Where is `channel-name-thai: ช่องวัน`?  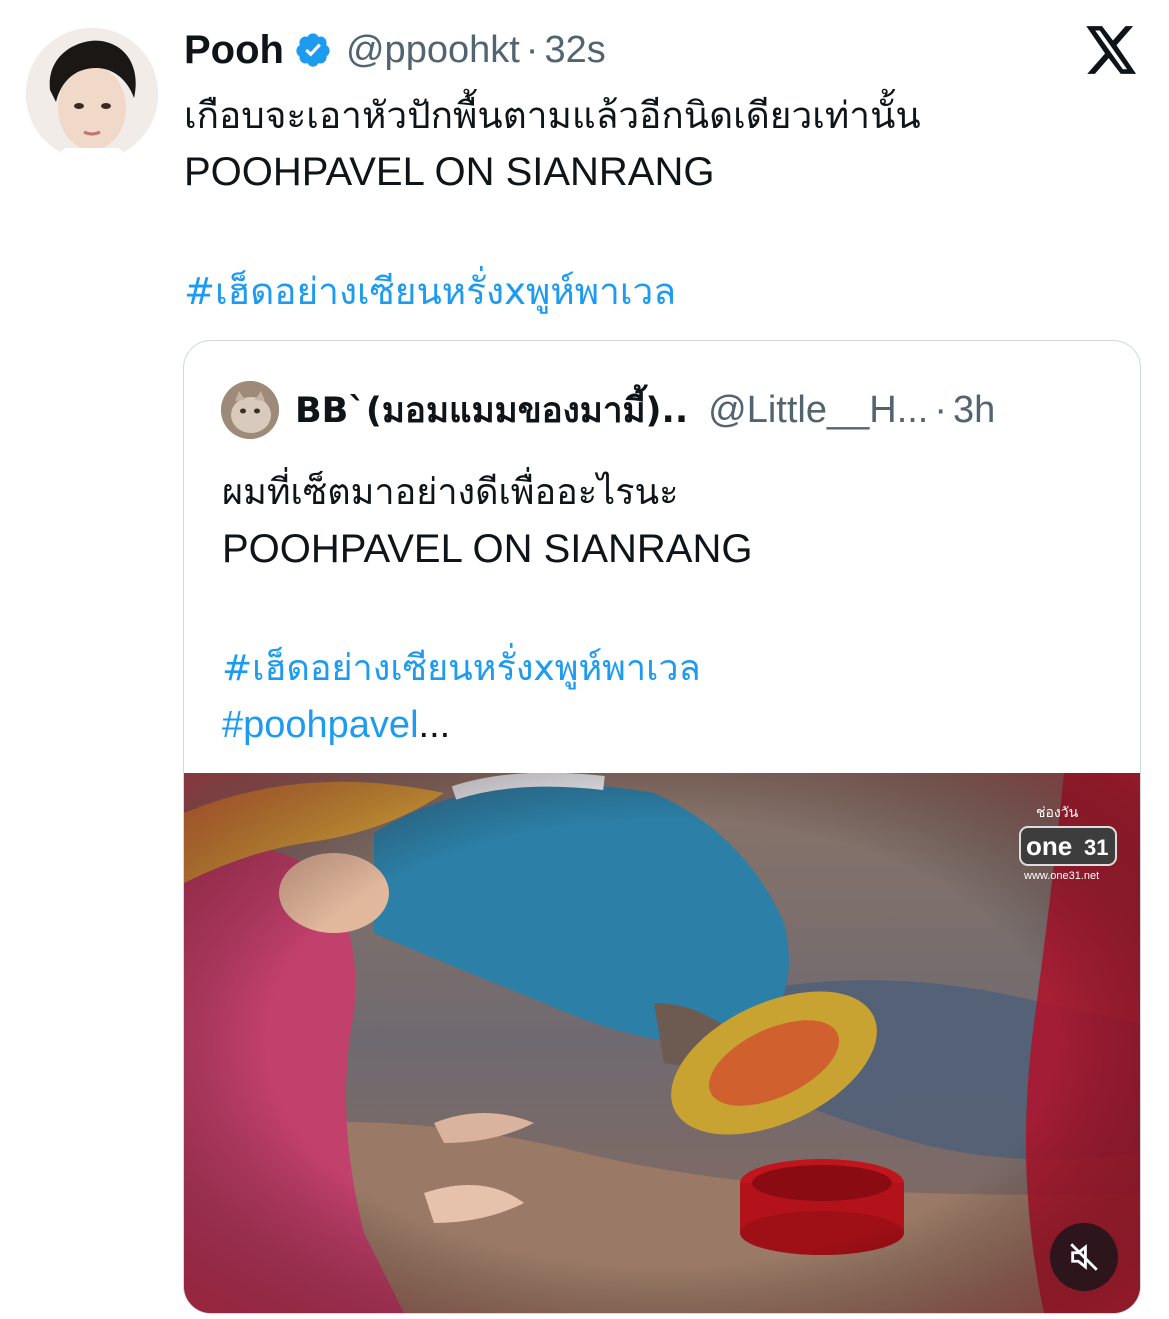
channel-name-thai: ช่องวัน is located at coordinates (1057, 813).